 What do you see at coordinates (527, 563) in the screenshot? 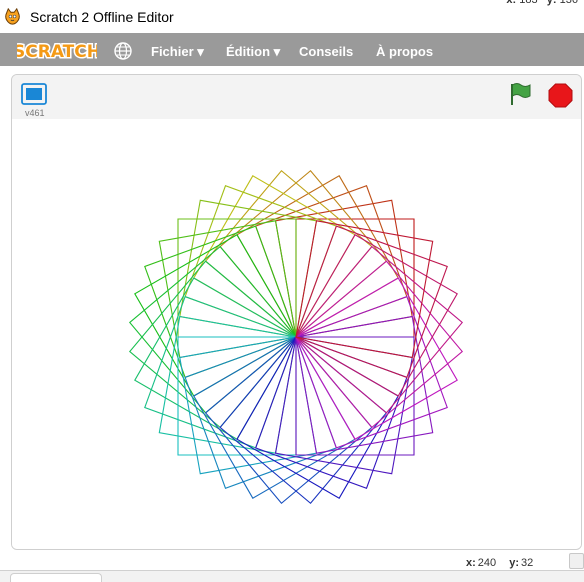
I see `y-value: 32` at bounding box center [527, 563].